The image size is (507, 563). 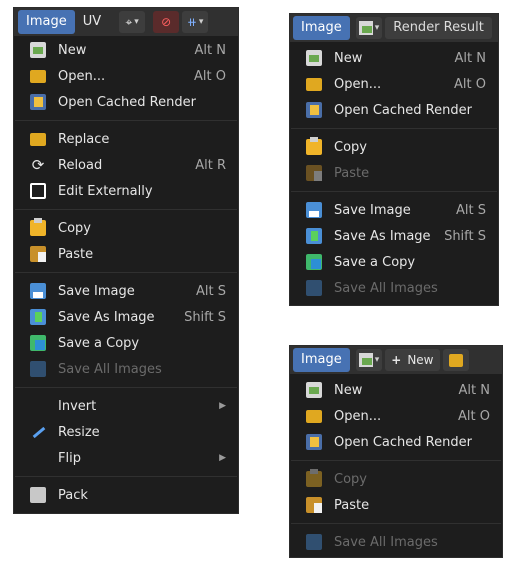 I want to click on tab-uv: UV, so click(x=92, y=22).